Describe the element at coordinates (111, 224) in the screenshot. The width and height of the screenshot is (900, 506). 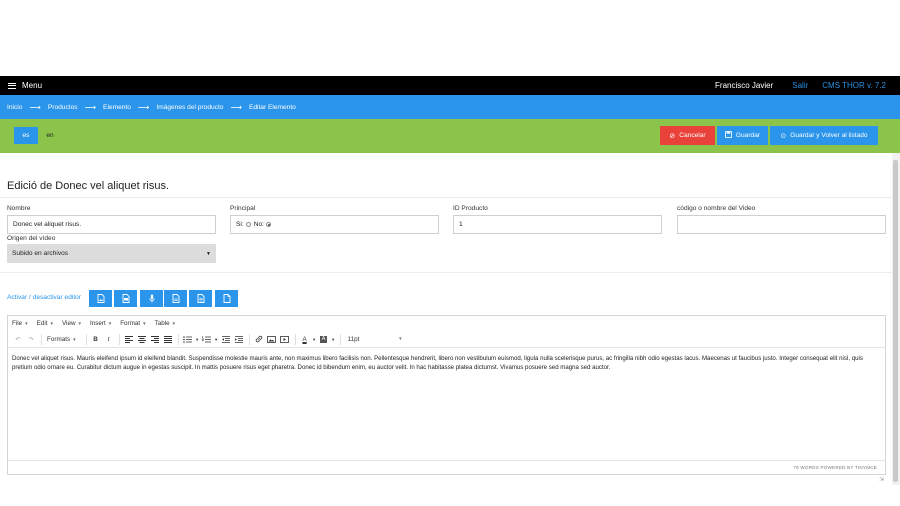
I see `nombre-input: Donec vel aliquet risus.` at that location.